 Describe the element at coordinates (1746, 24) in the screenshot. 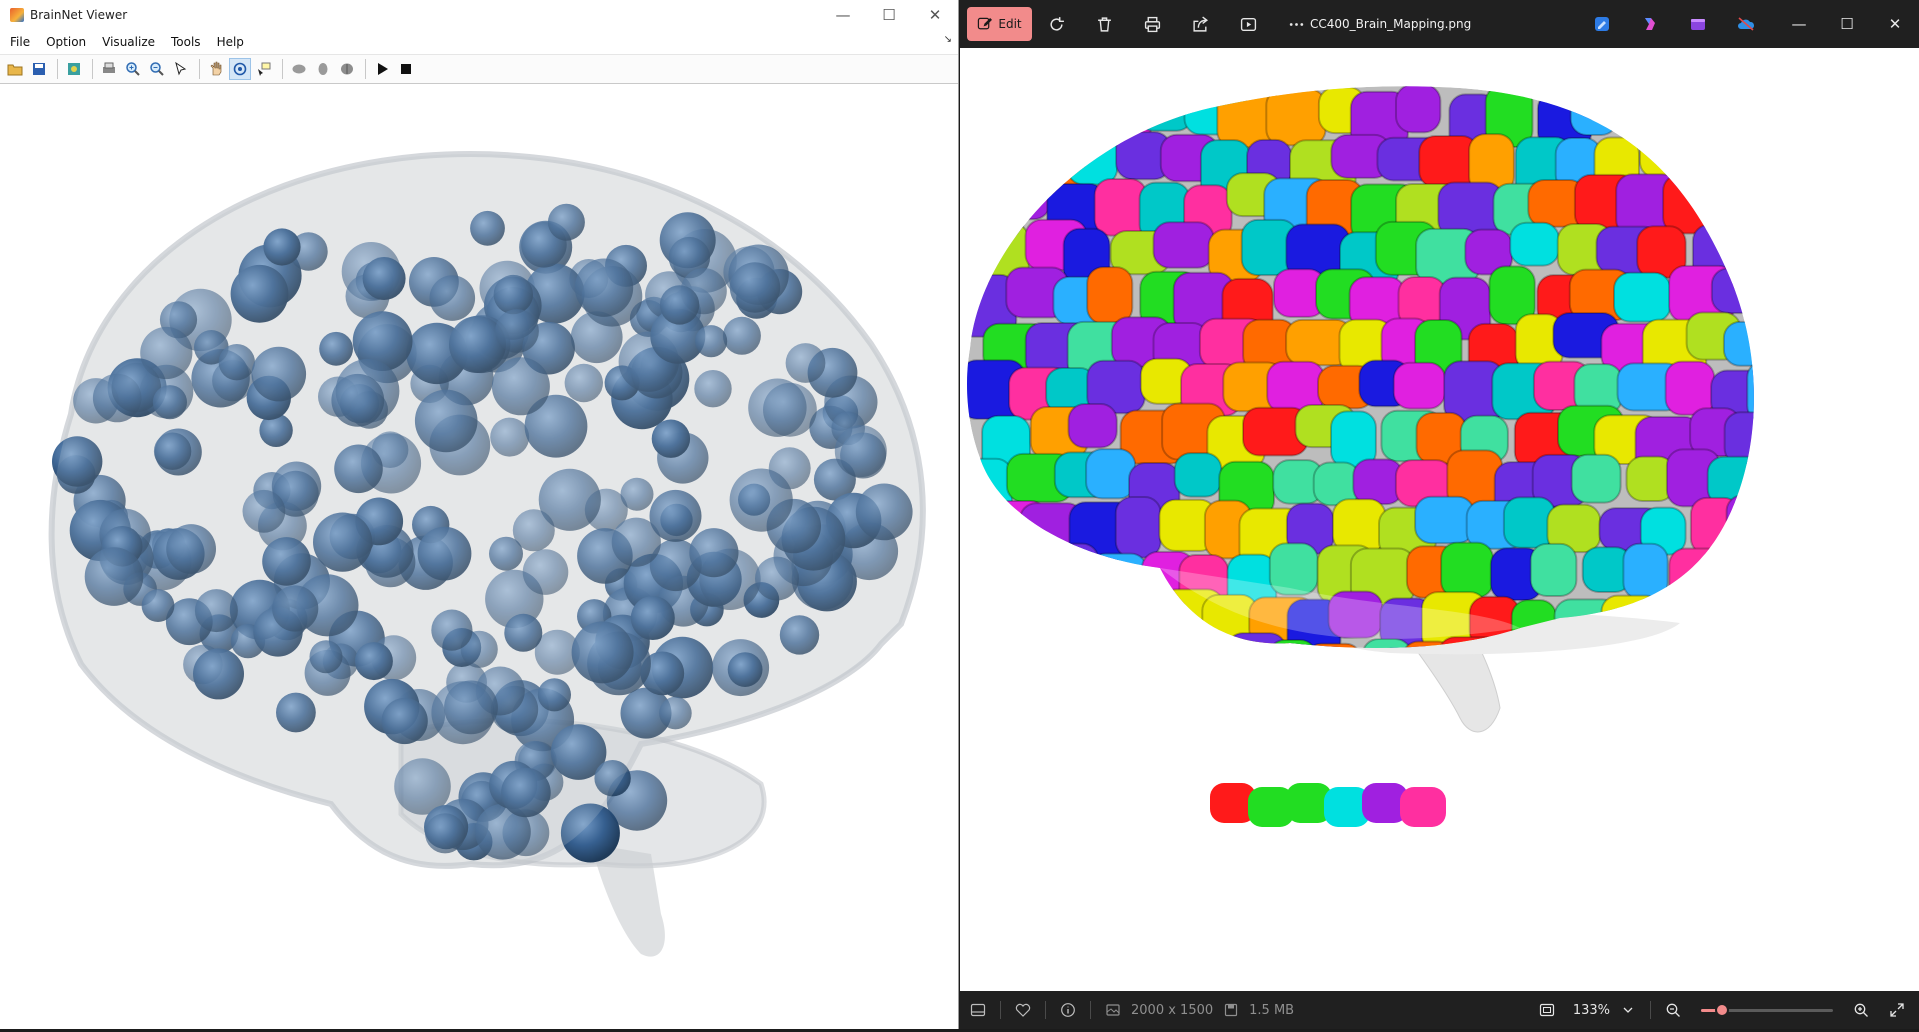

I see `onedrive-icon` at that location.